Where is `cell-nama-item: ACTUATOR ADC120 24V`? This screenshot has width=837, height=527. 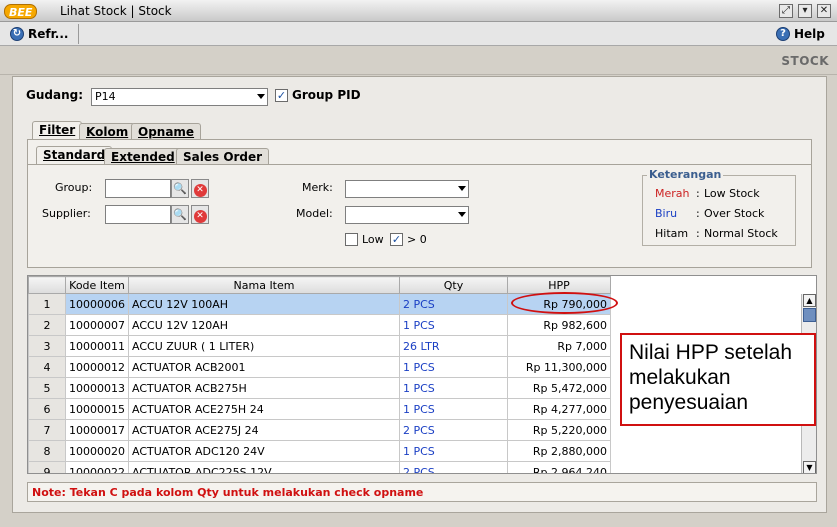
cell-nama-item: ACTUATOR ADC120 24V is located at coordinates (264, 451).